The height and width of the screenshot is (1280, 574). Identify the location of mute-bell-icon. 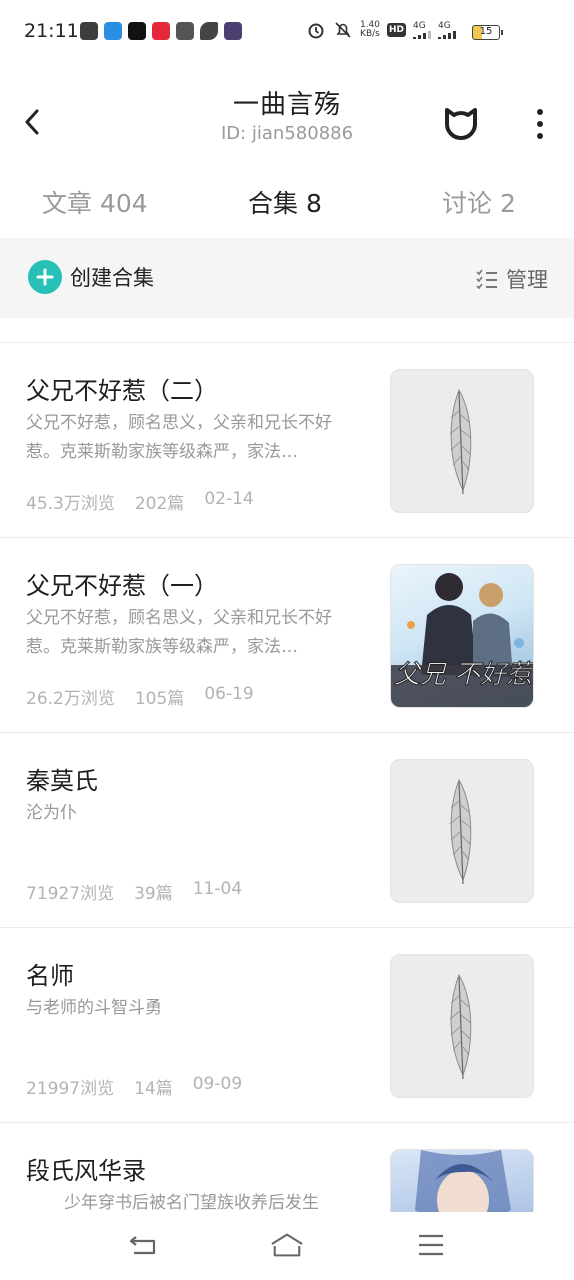
(343, 30).